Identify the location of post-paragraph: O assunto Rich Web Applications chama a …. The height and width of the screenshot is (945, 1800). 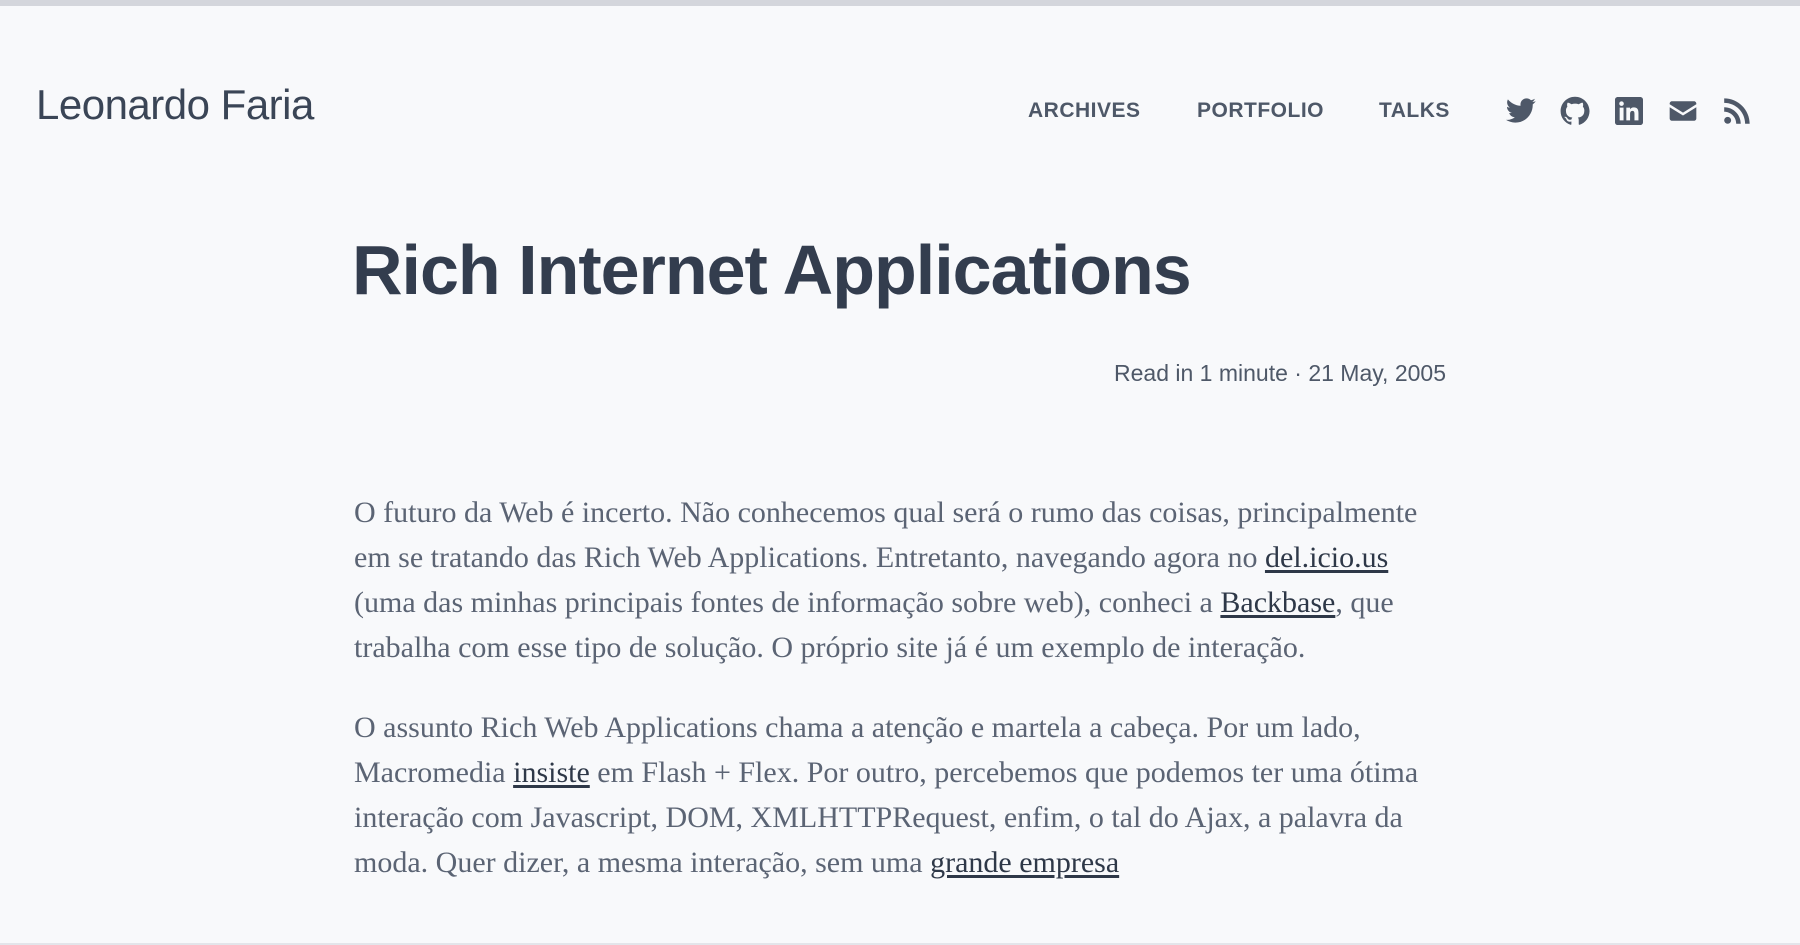
(904, 795).